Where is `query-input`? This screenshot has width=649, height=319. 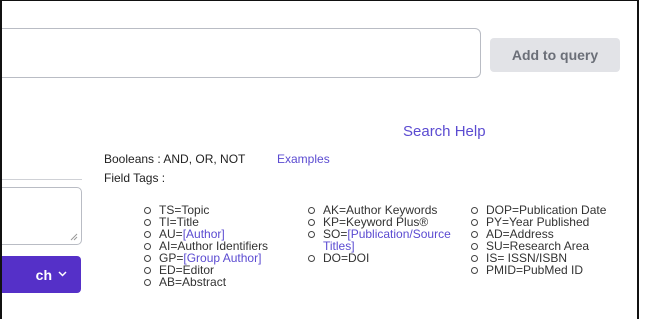 query-input is located at coordinates (240, 53).